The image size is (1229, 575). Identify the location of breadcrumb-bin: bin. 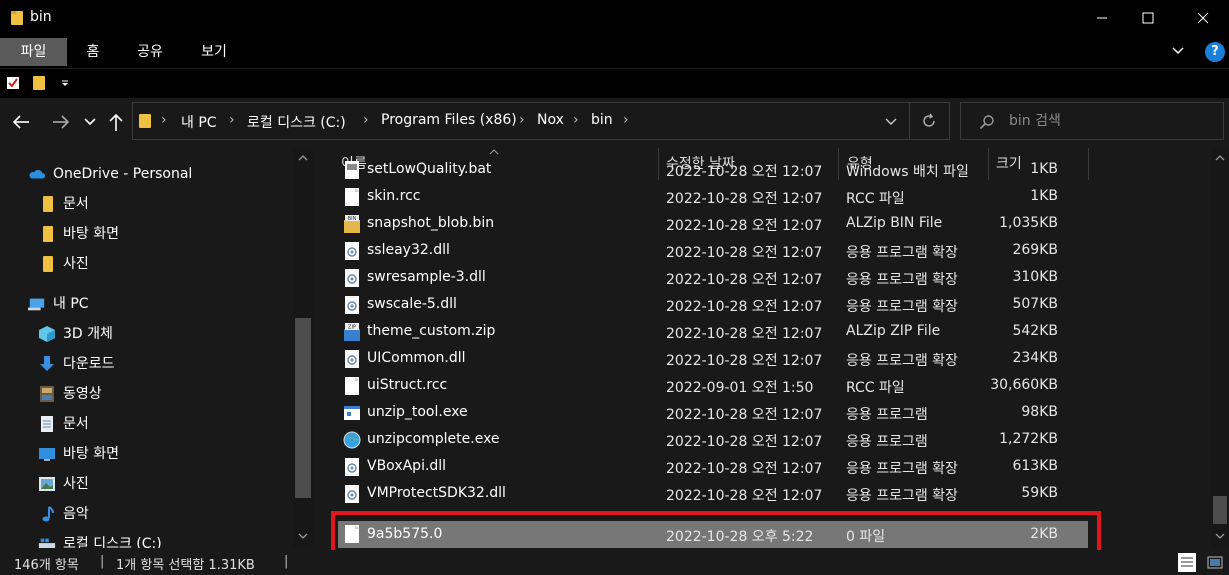
(602, 120).